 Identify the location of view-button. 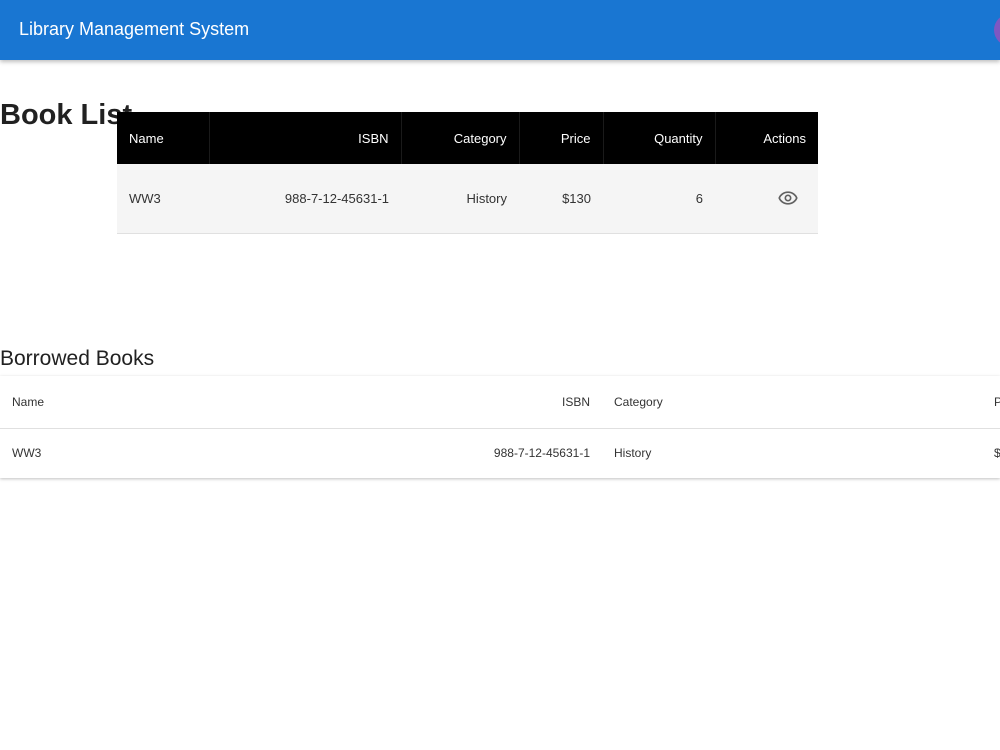
(788, 198).